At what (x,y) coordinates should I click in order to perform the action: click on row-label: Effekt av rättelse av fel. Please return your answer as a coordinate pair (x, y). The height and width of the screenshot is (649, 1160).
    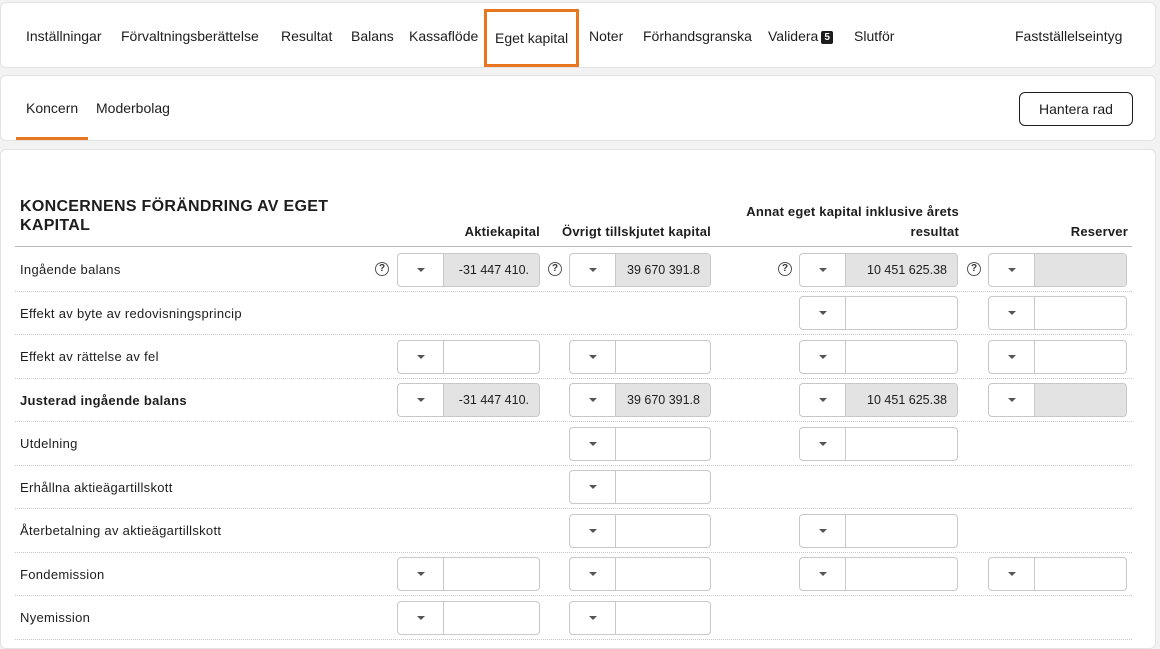
    Looking at the image, I should click on (89, 356).